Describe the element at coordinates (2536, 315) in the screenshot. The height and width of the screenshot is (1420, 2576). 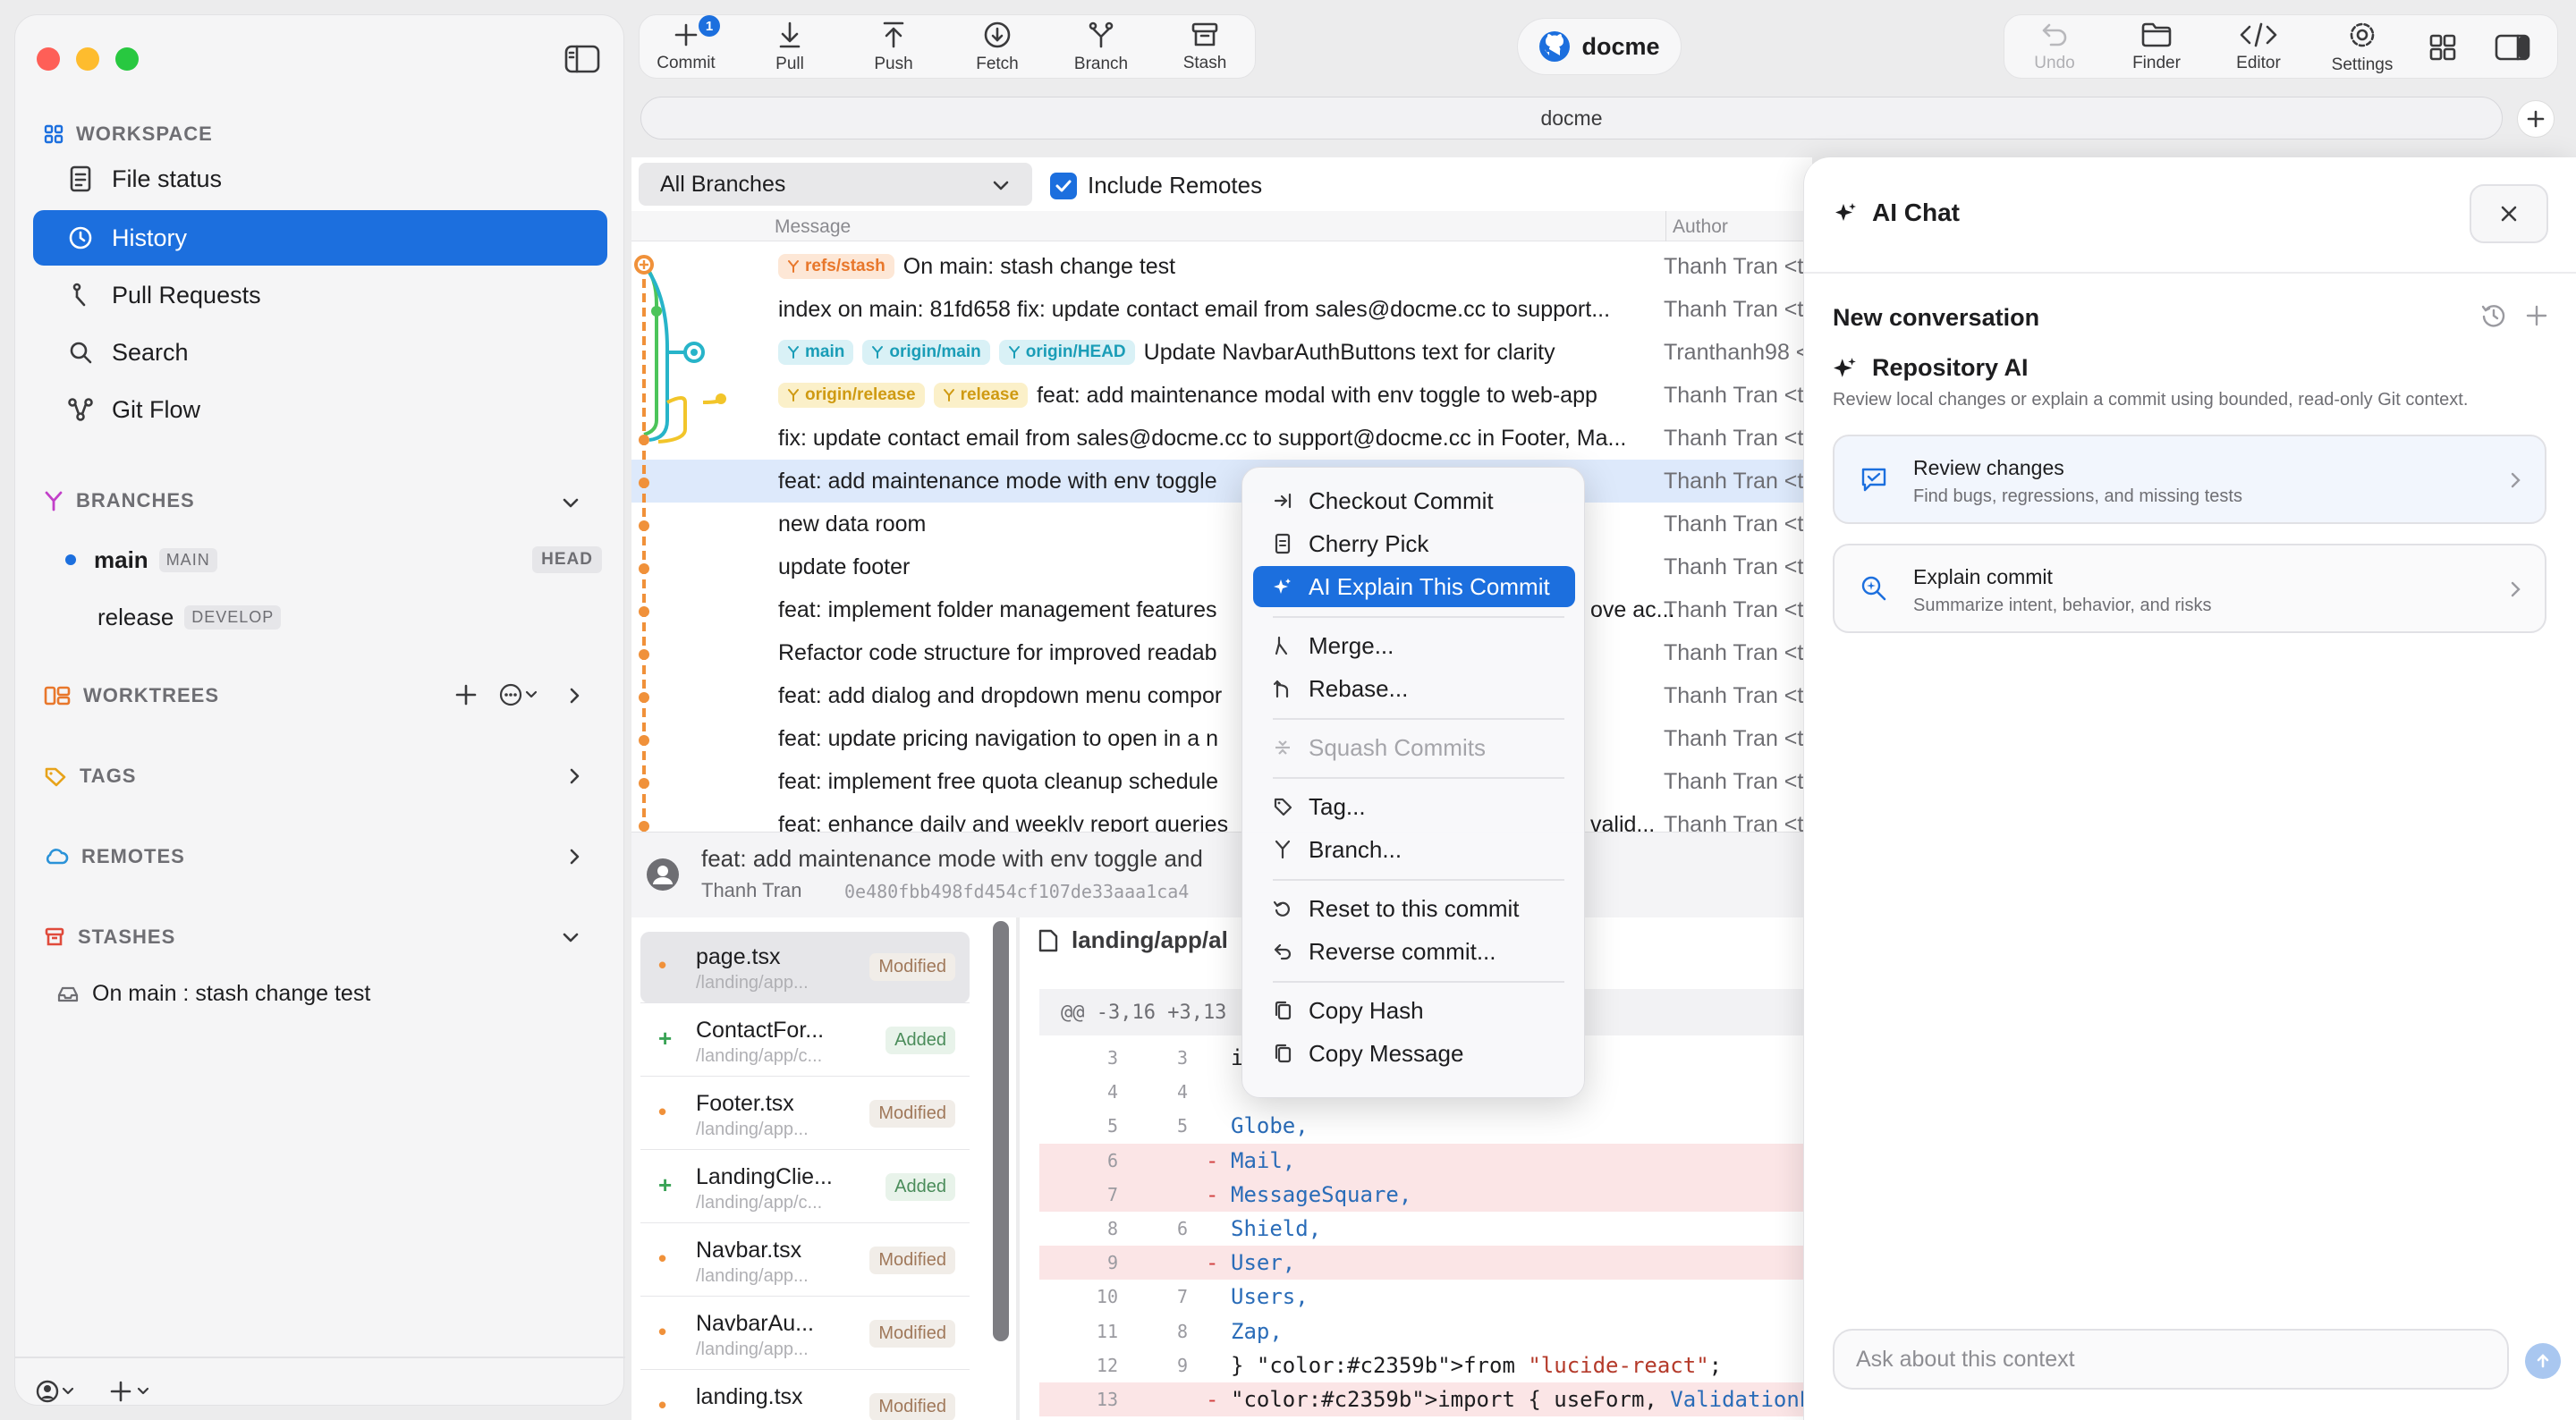
I see `new-conversation-icon` at that location.